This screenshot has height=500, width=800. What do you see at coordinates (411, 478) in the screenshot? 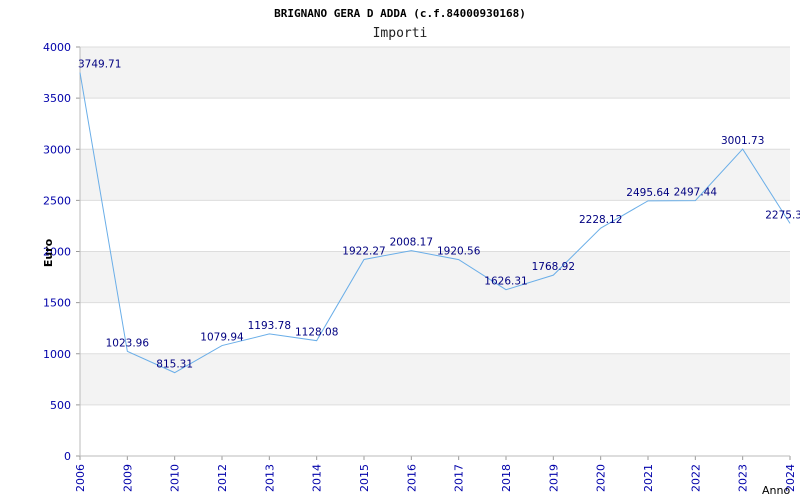
I see `x-tick-label: 2016` at bounding box center [411, 478].